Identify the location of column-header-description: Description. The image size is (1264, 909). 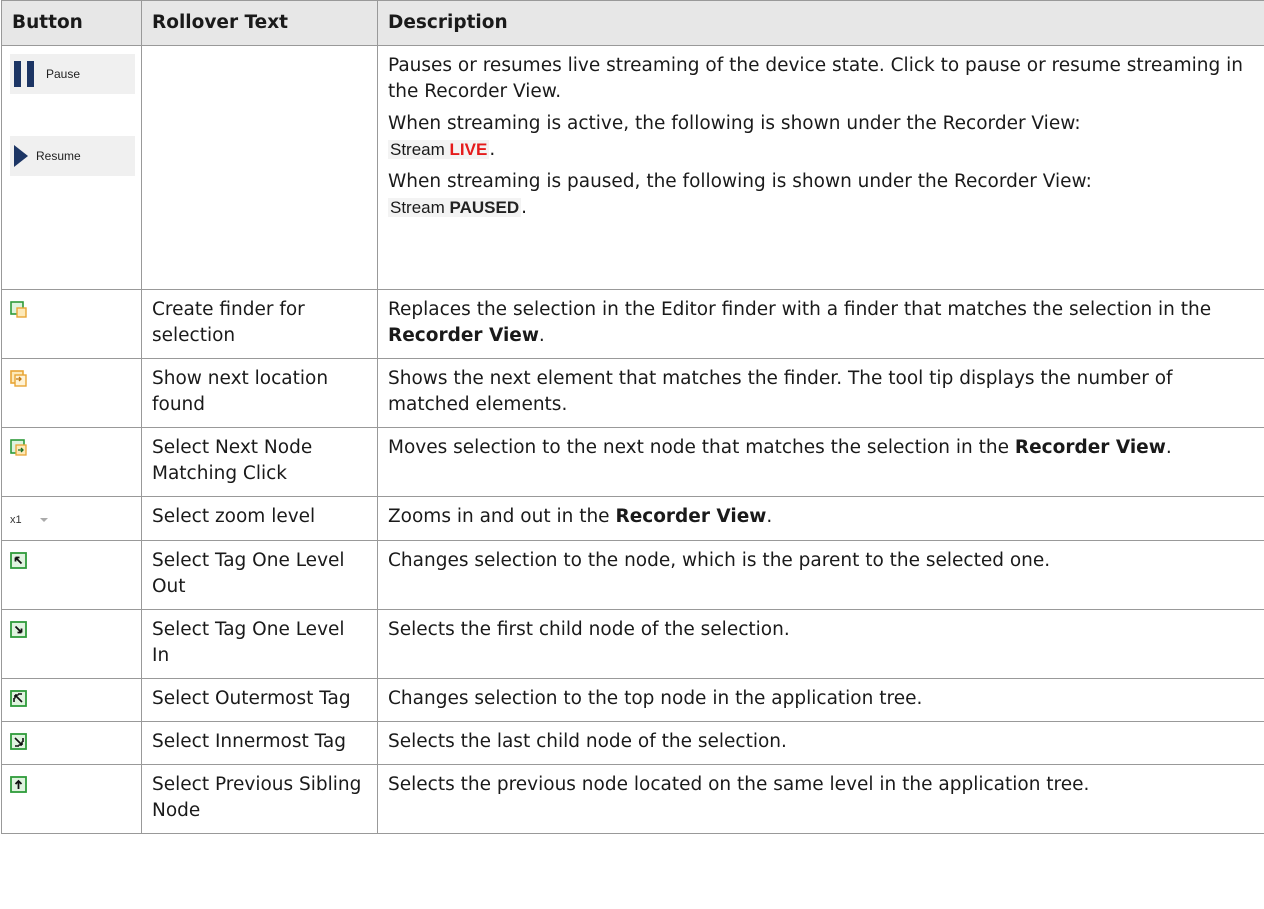
(820, 23).